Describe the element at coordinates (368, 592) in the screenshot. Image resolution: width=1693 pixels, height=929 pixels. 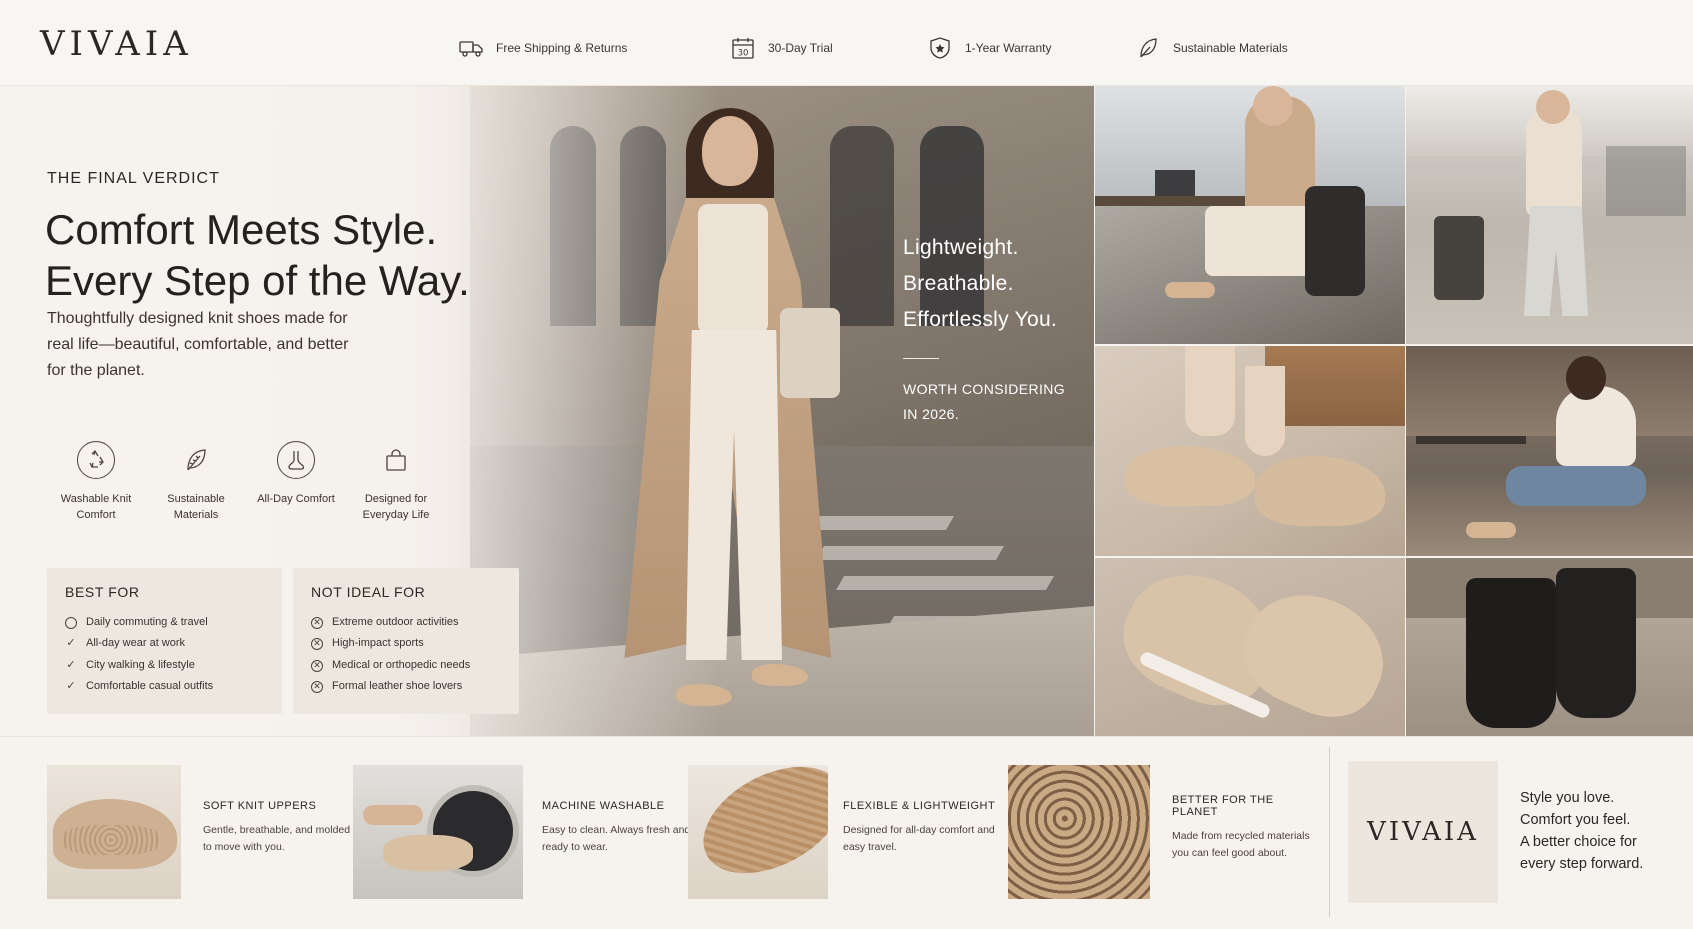
I see `not-ideal-title: NOT IDEAL FOR` at that location.